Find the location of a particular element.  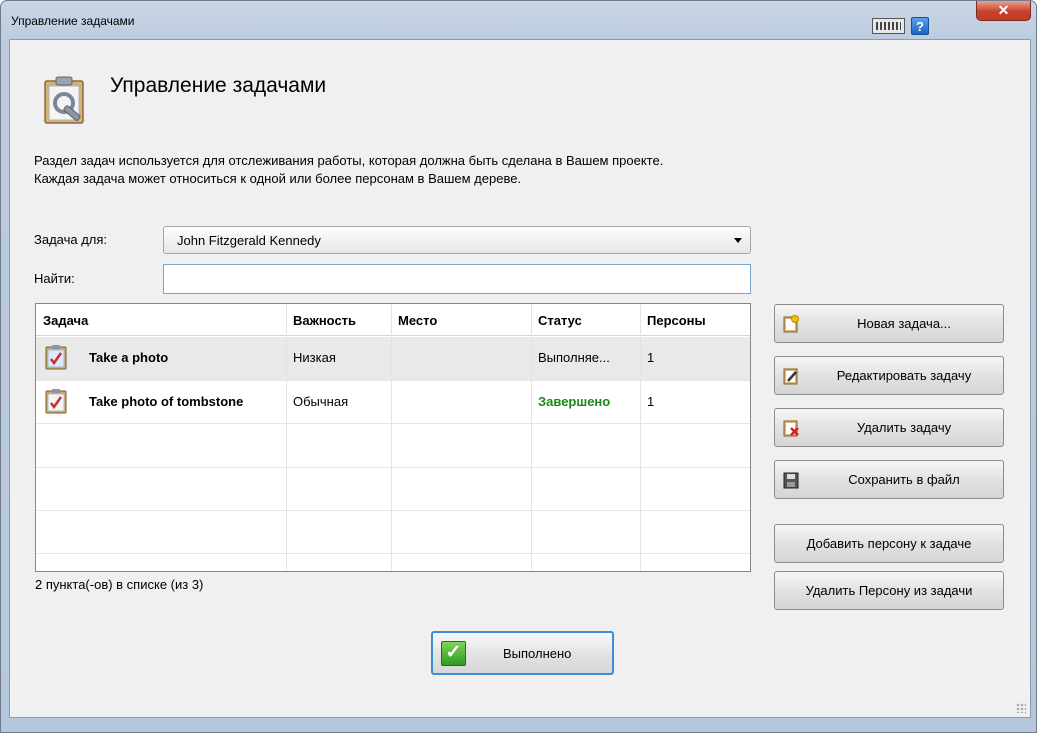

delete-task-label: Удалить задачу is located at coordinates (904, 427).